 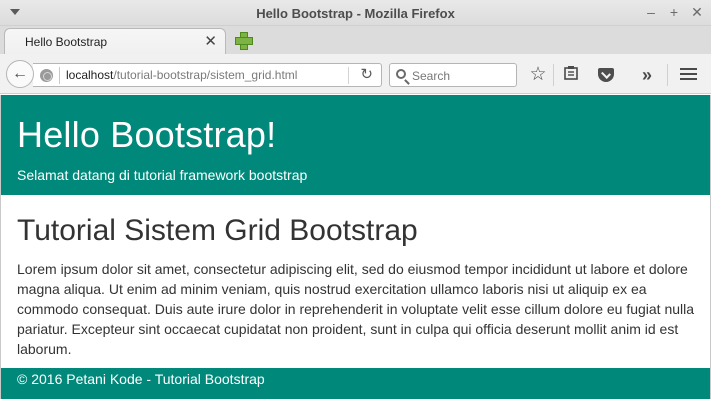 What do you see at coordinates (66, 42) in the screenshot?
I see `tab-label: Hello Bootstrap` at bounding box center [66, 42].